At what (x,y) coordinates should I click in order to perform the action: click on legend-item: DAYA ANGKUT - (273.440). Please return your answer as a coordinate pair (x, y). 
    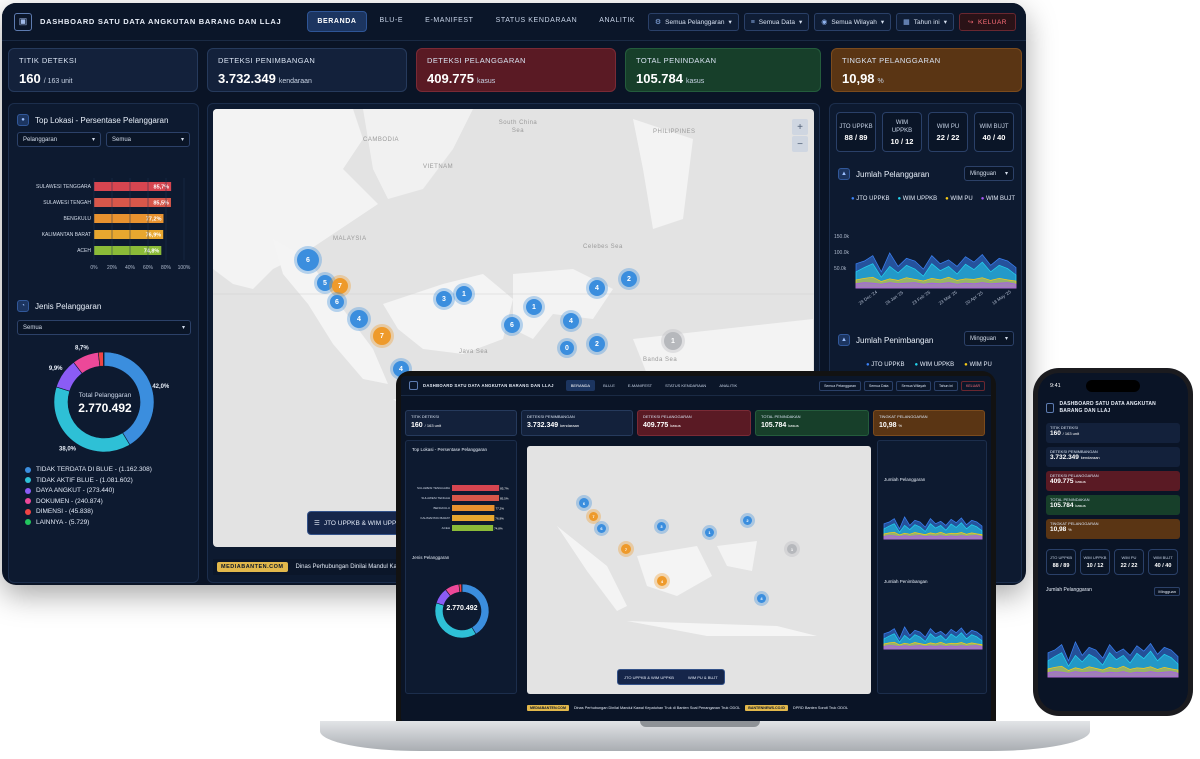
    Looking at the image, I should click on (88, 490).